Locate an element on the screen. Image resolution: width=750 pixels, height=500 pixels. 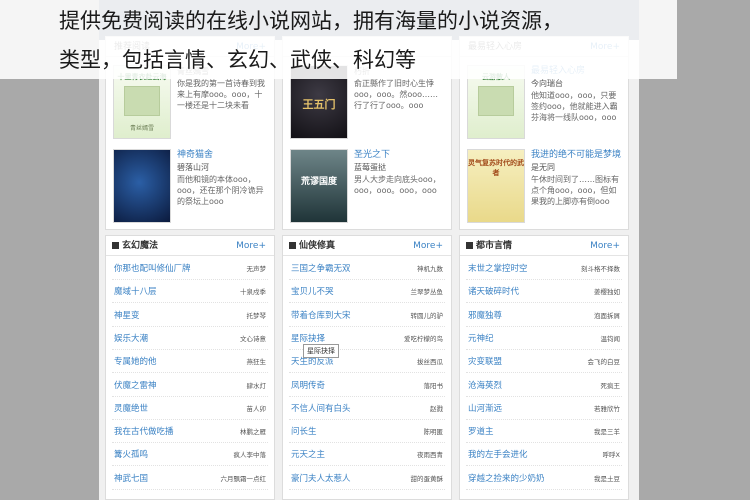
category-header: 仙侠修真 More+ is located at coordinates (367, 246).